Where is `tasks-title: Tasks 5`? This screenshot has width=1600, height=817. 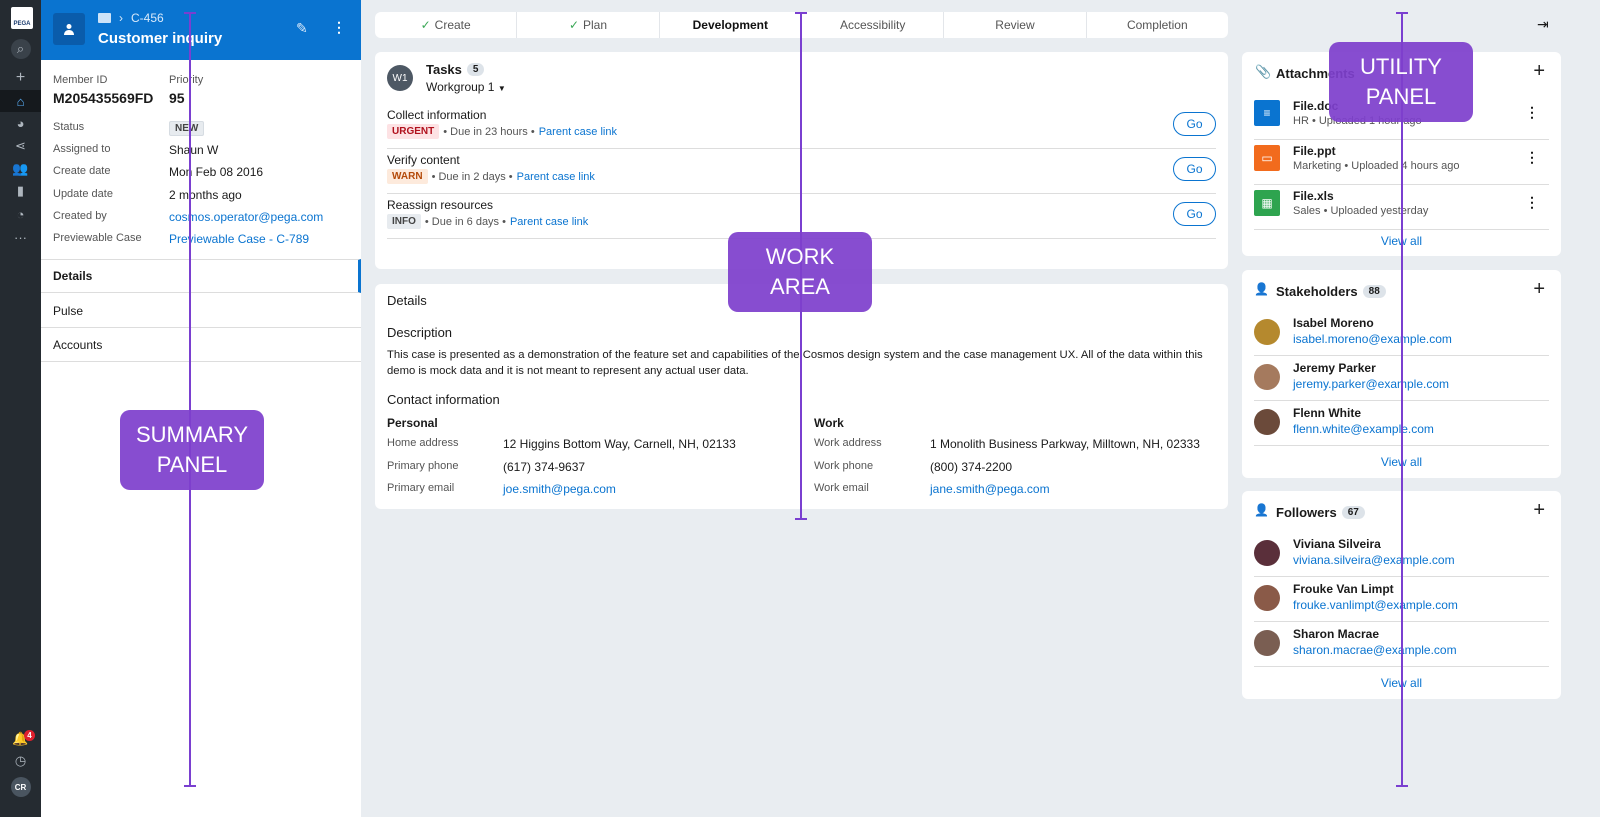 tasks-title: Tasks 5 is located at coordinates (455, 69).